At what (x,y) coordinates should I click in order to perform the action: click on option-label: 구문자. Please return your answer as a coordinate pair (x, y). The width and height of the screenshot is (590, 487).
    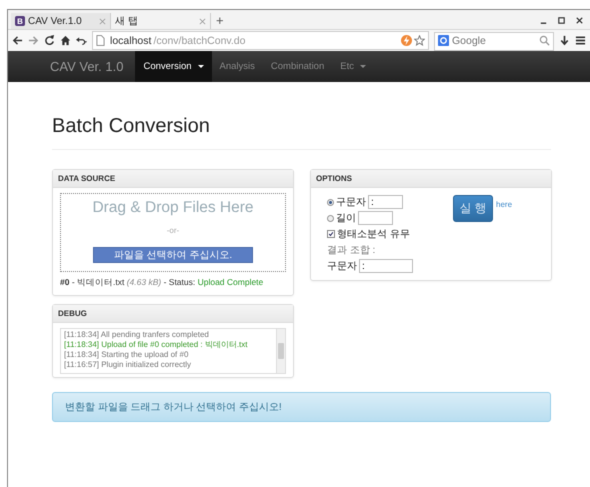
    Looking at the image, I should click on (351, 202).